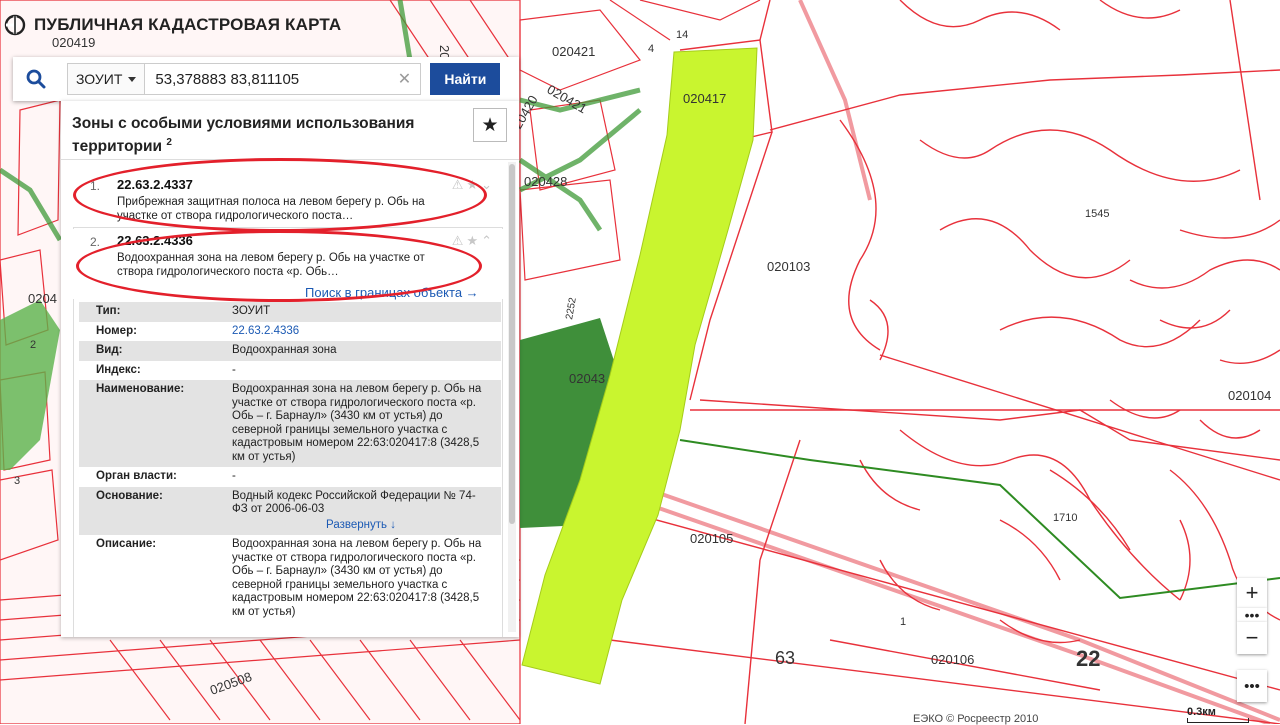 This screenshot has height=725, width=1280. What do you see at coordinates (129, 495) in the screenshot?
I see `property-label: Основание:` at bounding box center [129, 495].